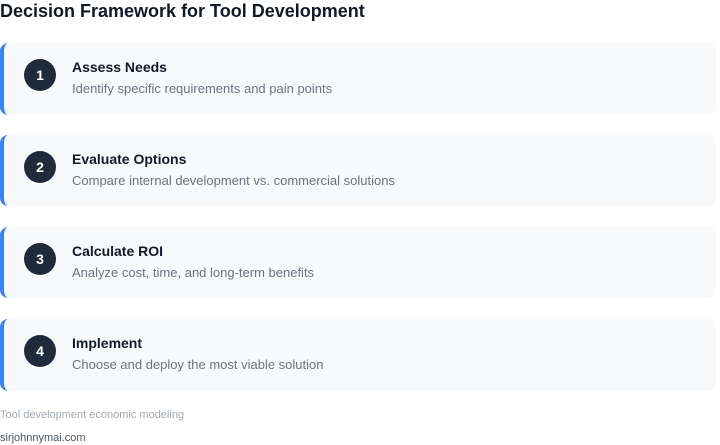  I want to click on source-credit: sirjohnnymai.com, so click(43, 438).